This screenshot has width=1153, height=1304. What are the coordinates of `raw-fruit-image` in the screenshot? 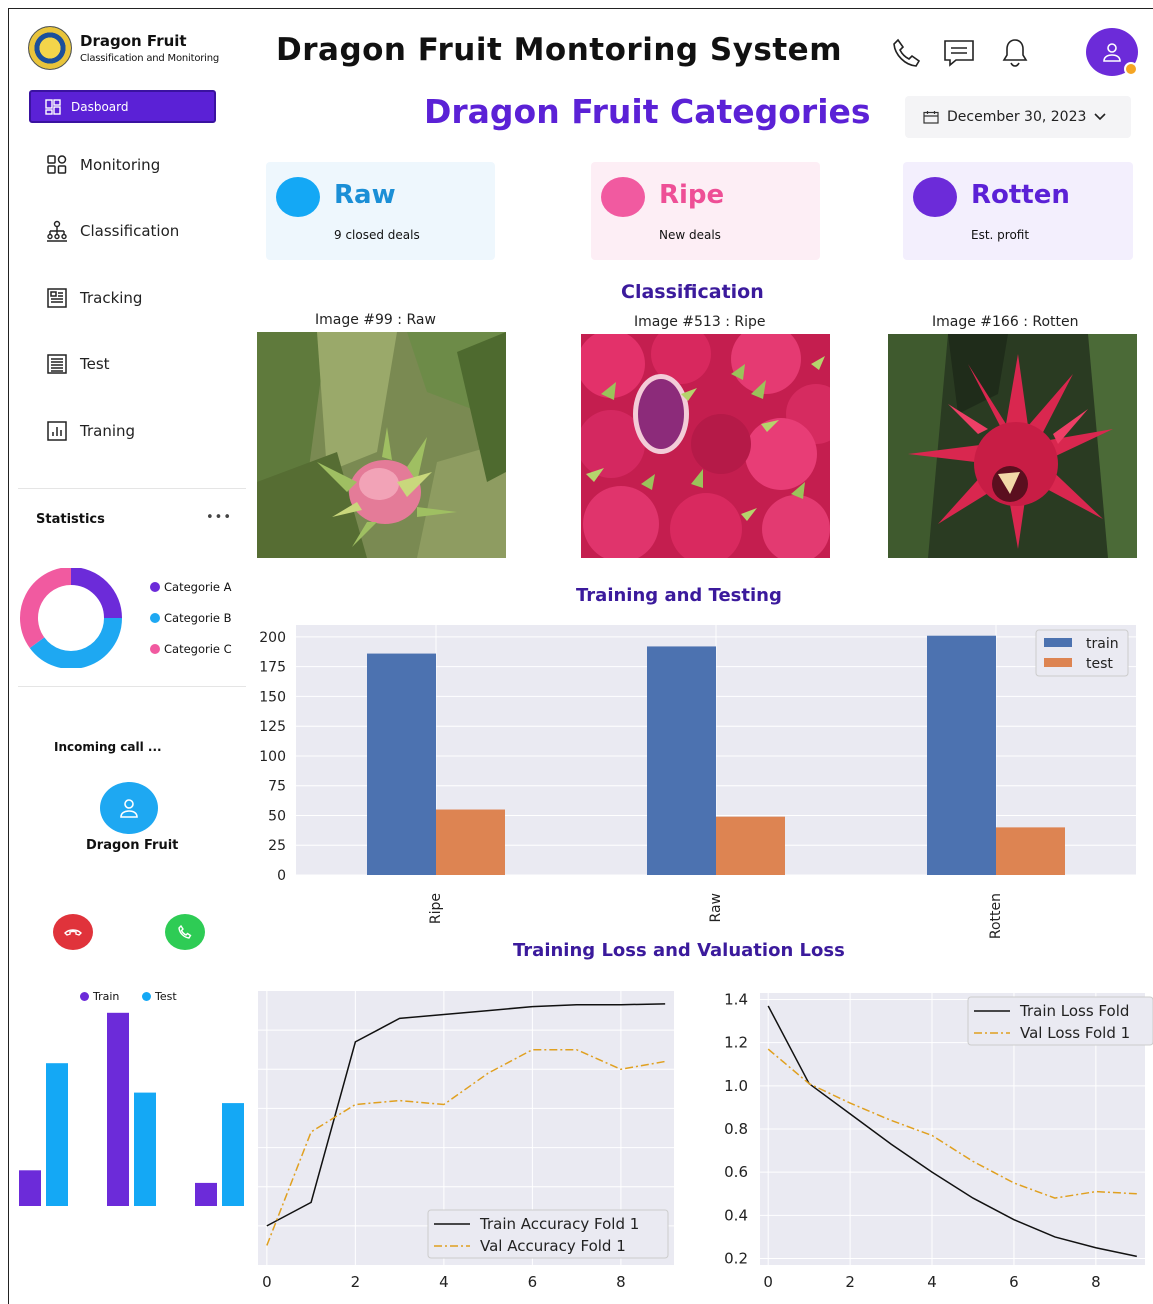 It's located at (381, 445).